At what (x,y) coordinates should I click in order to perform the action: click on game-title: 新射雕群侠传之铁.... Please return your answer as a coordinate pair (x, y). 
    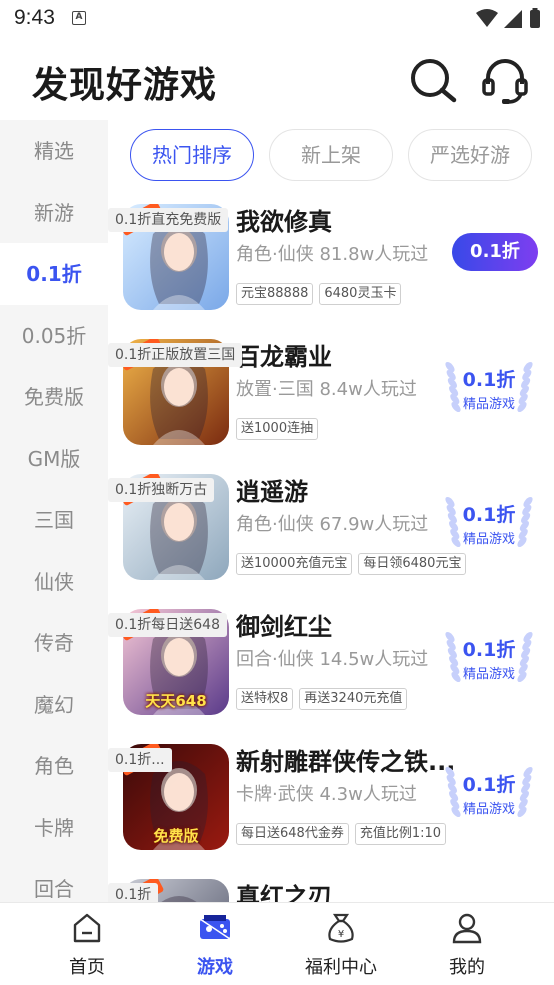
    Looking at the image, I should click on (346, 762).